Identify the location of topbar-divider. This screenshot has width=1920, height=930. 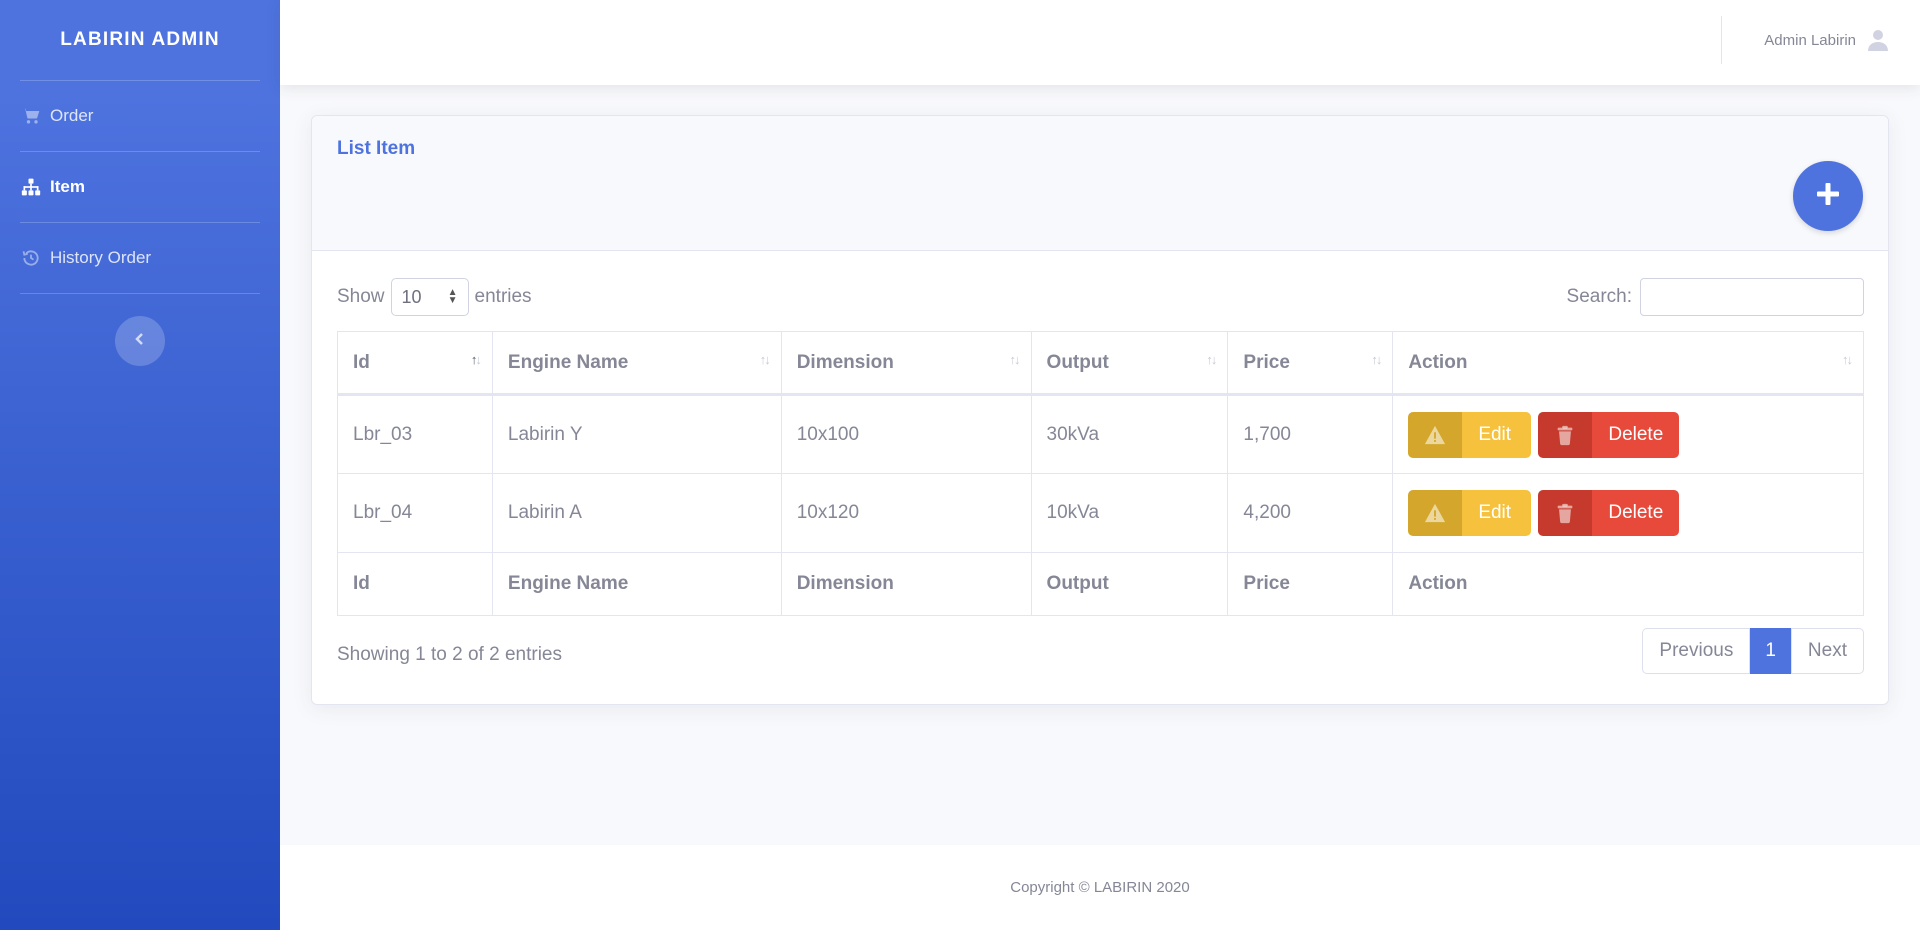
(1721, 40).